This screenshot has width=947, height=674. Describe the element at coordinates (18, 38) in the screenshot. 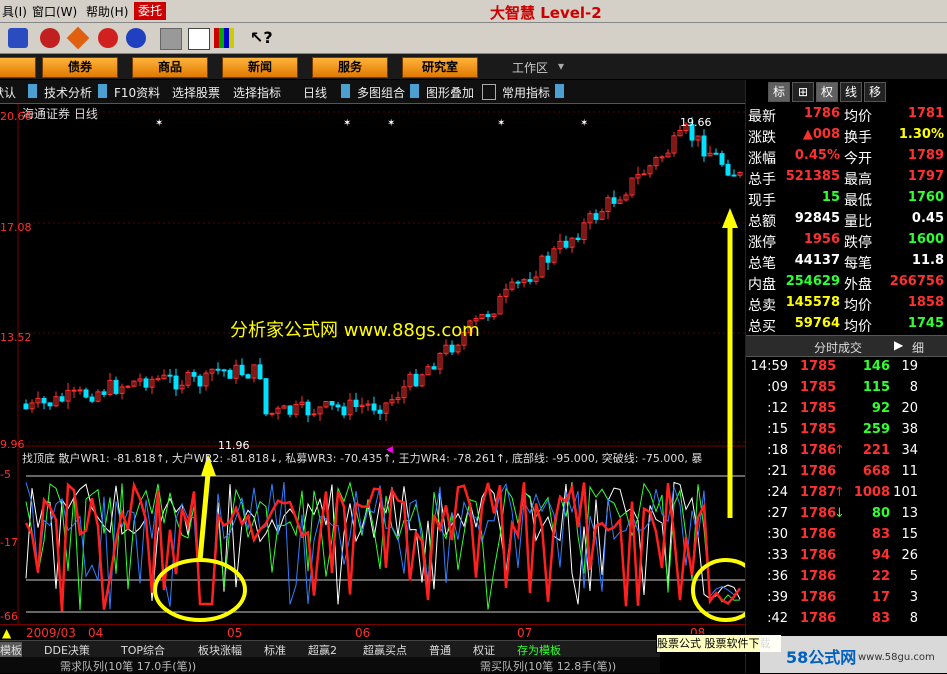

I see `pin-icon` at that location.